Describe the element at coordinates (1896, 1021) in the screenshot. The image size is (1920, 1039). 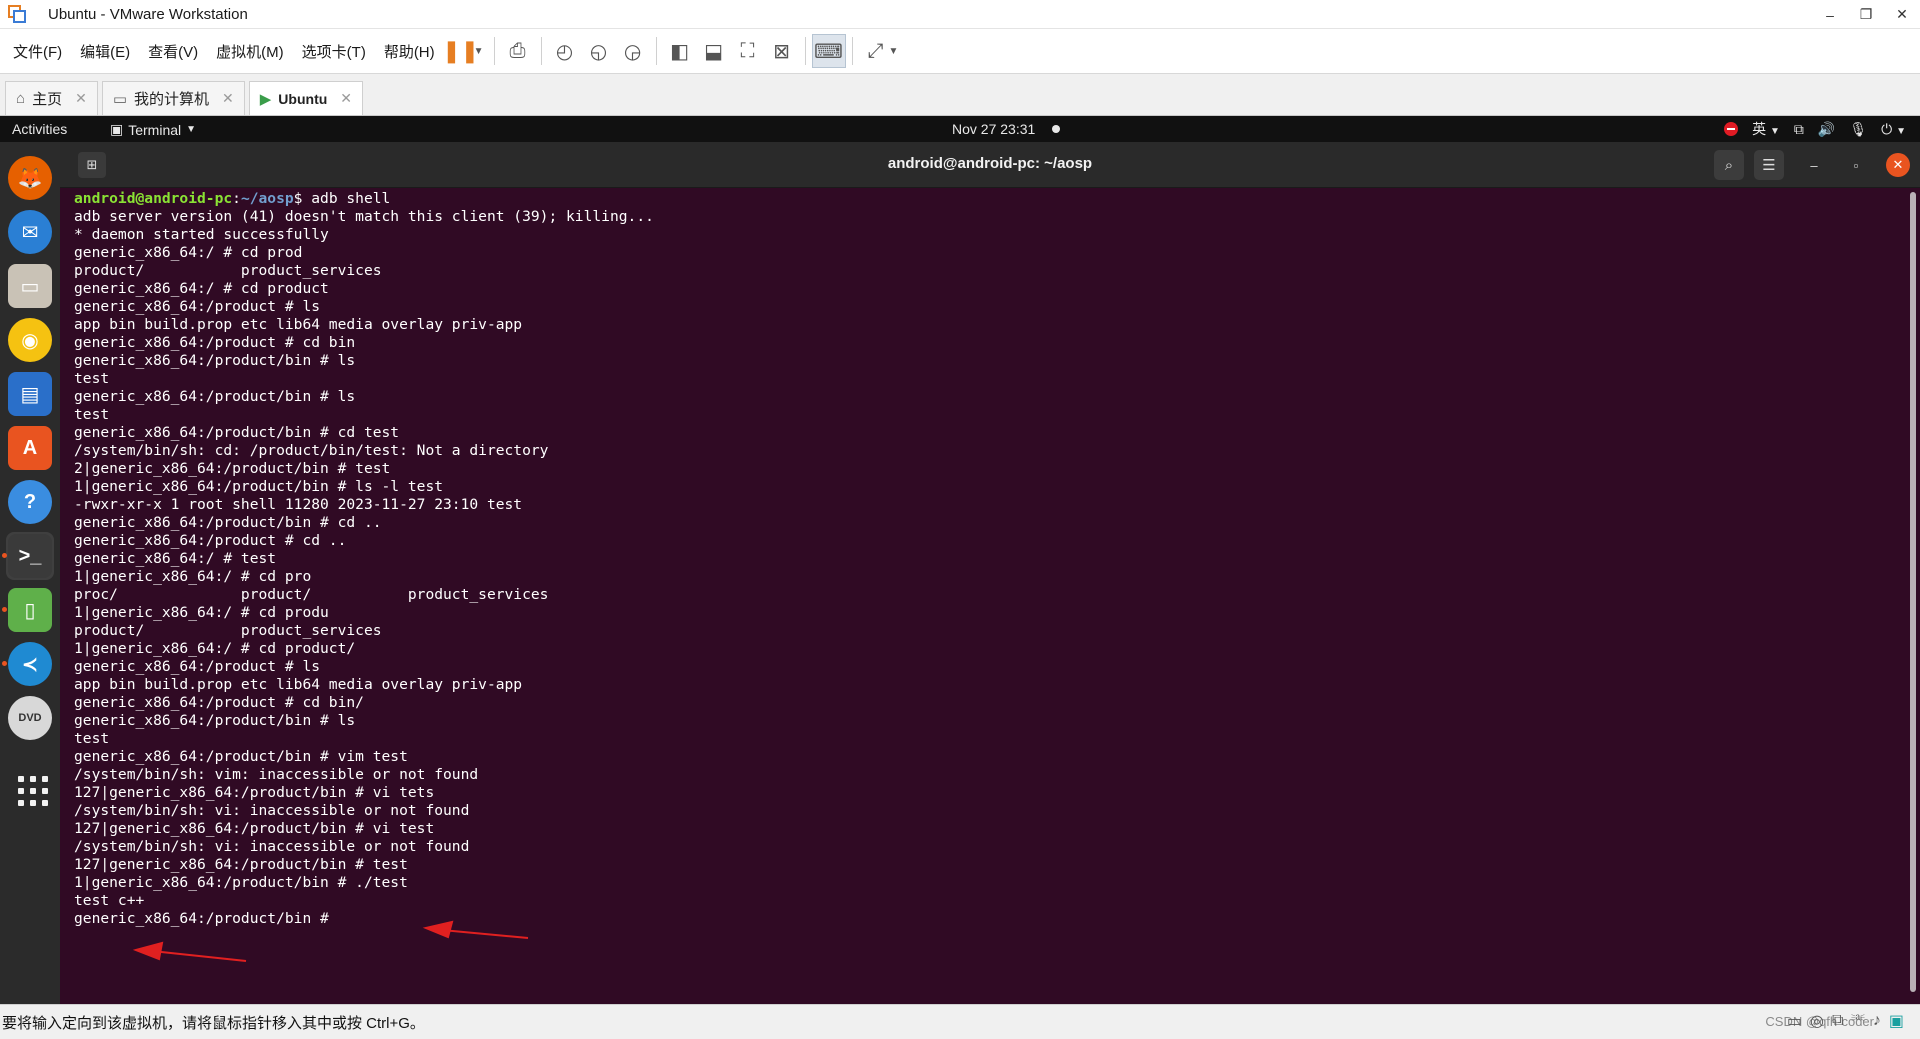
I see `display-icon: ▣` at that location.